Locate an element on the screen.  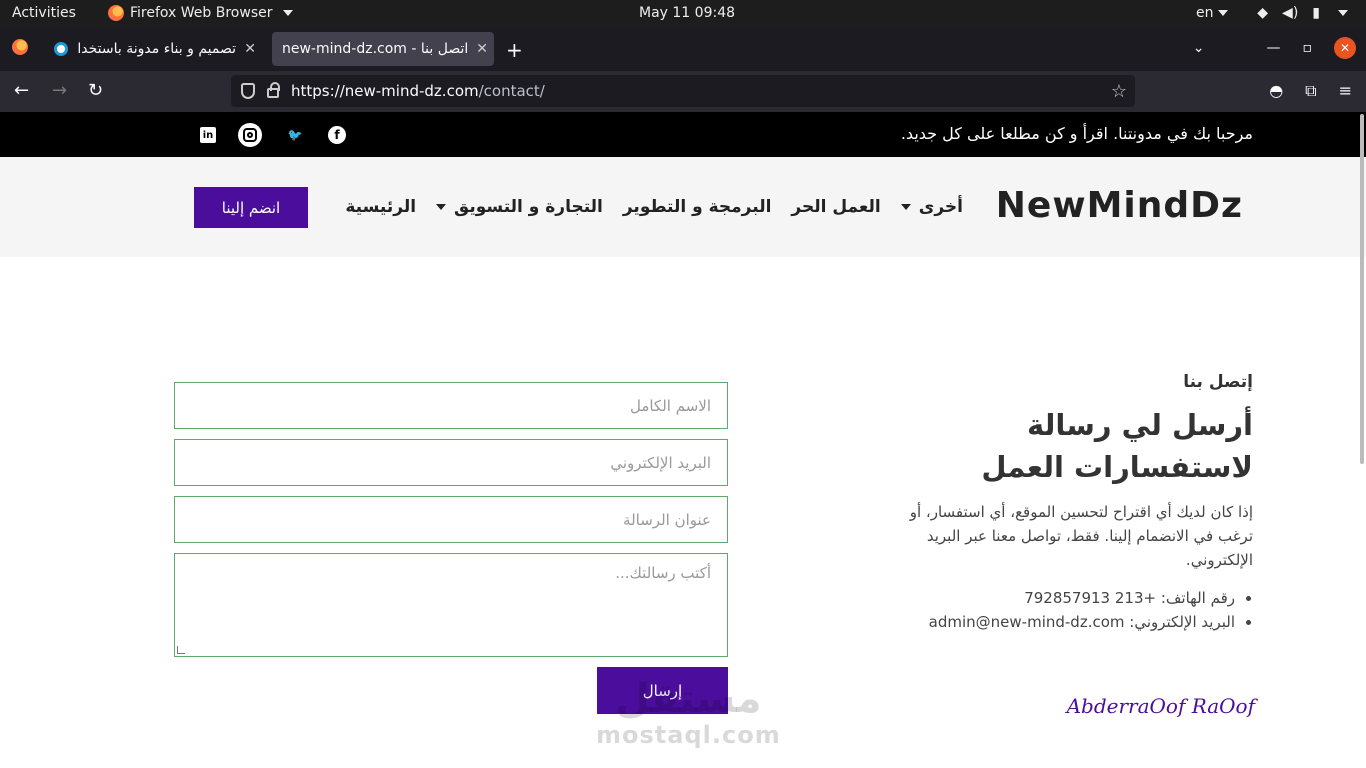
pocket-icon: ◓ is located at coordinates (1276, 91).